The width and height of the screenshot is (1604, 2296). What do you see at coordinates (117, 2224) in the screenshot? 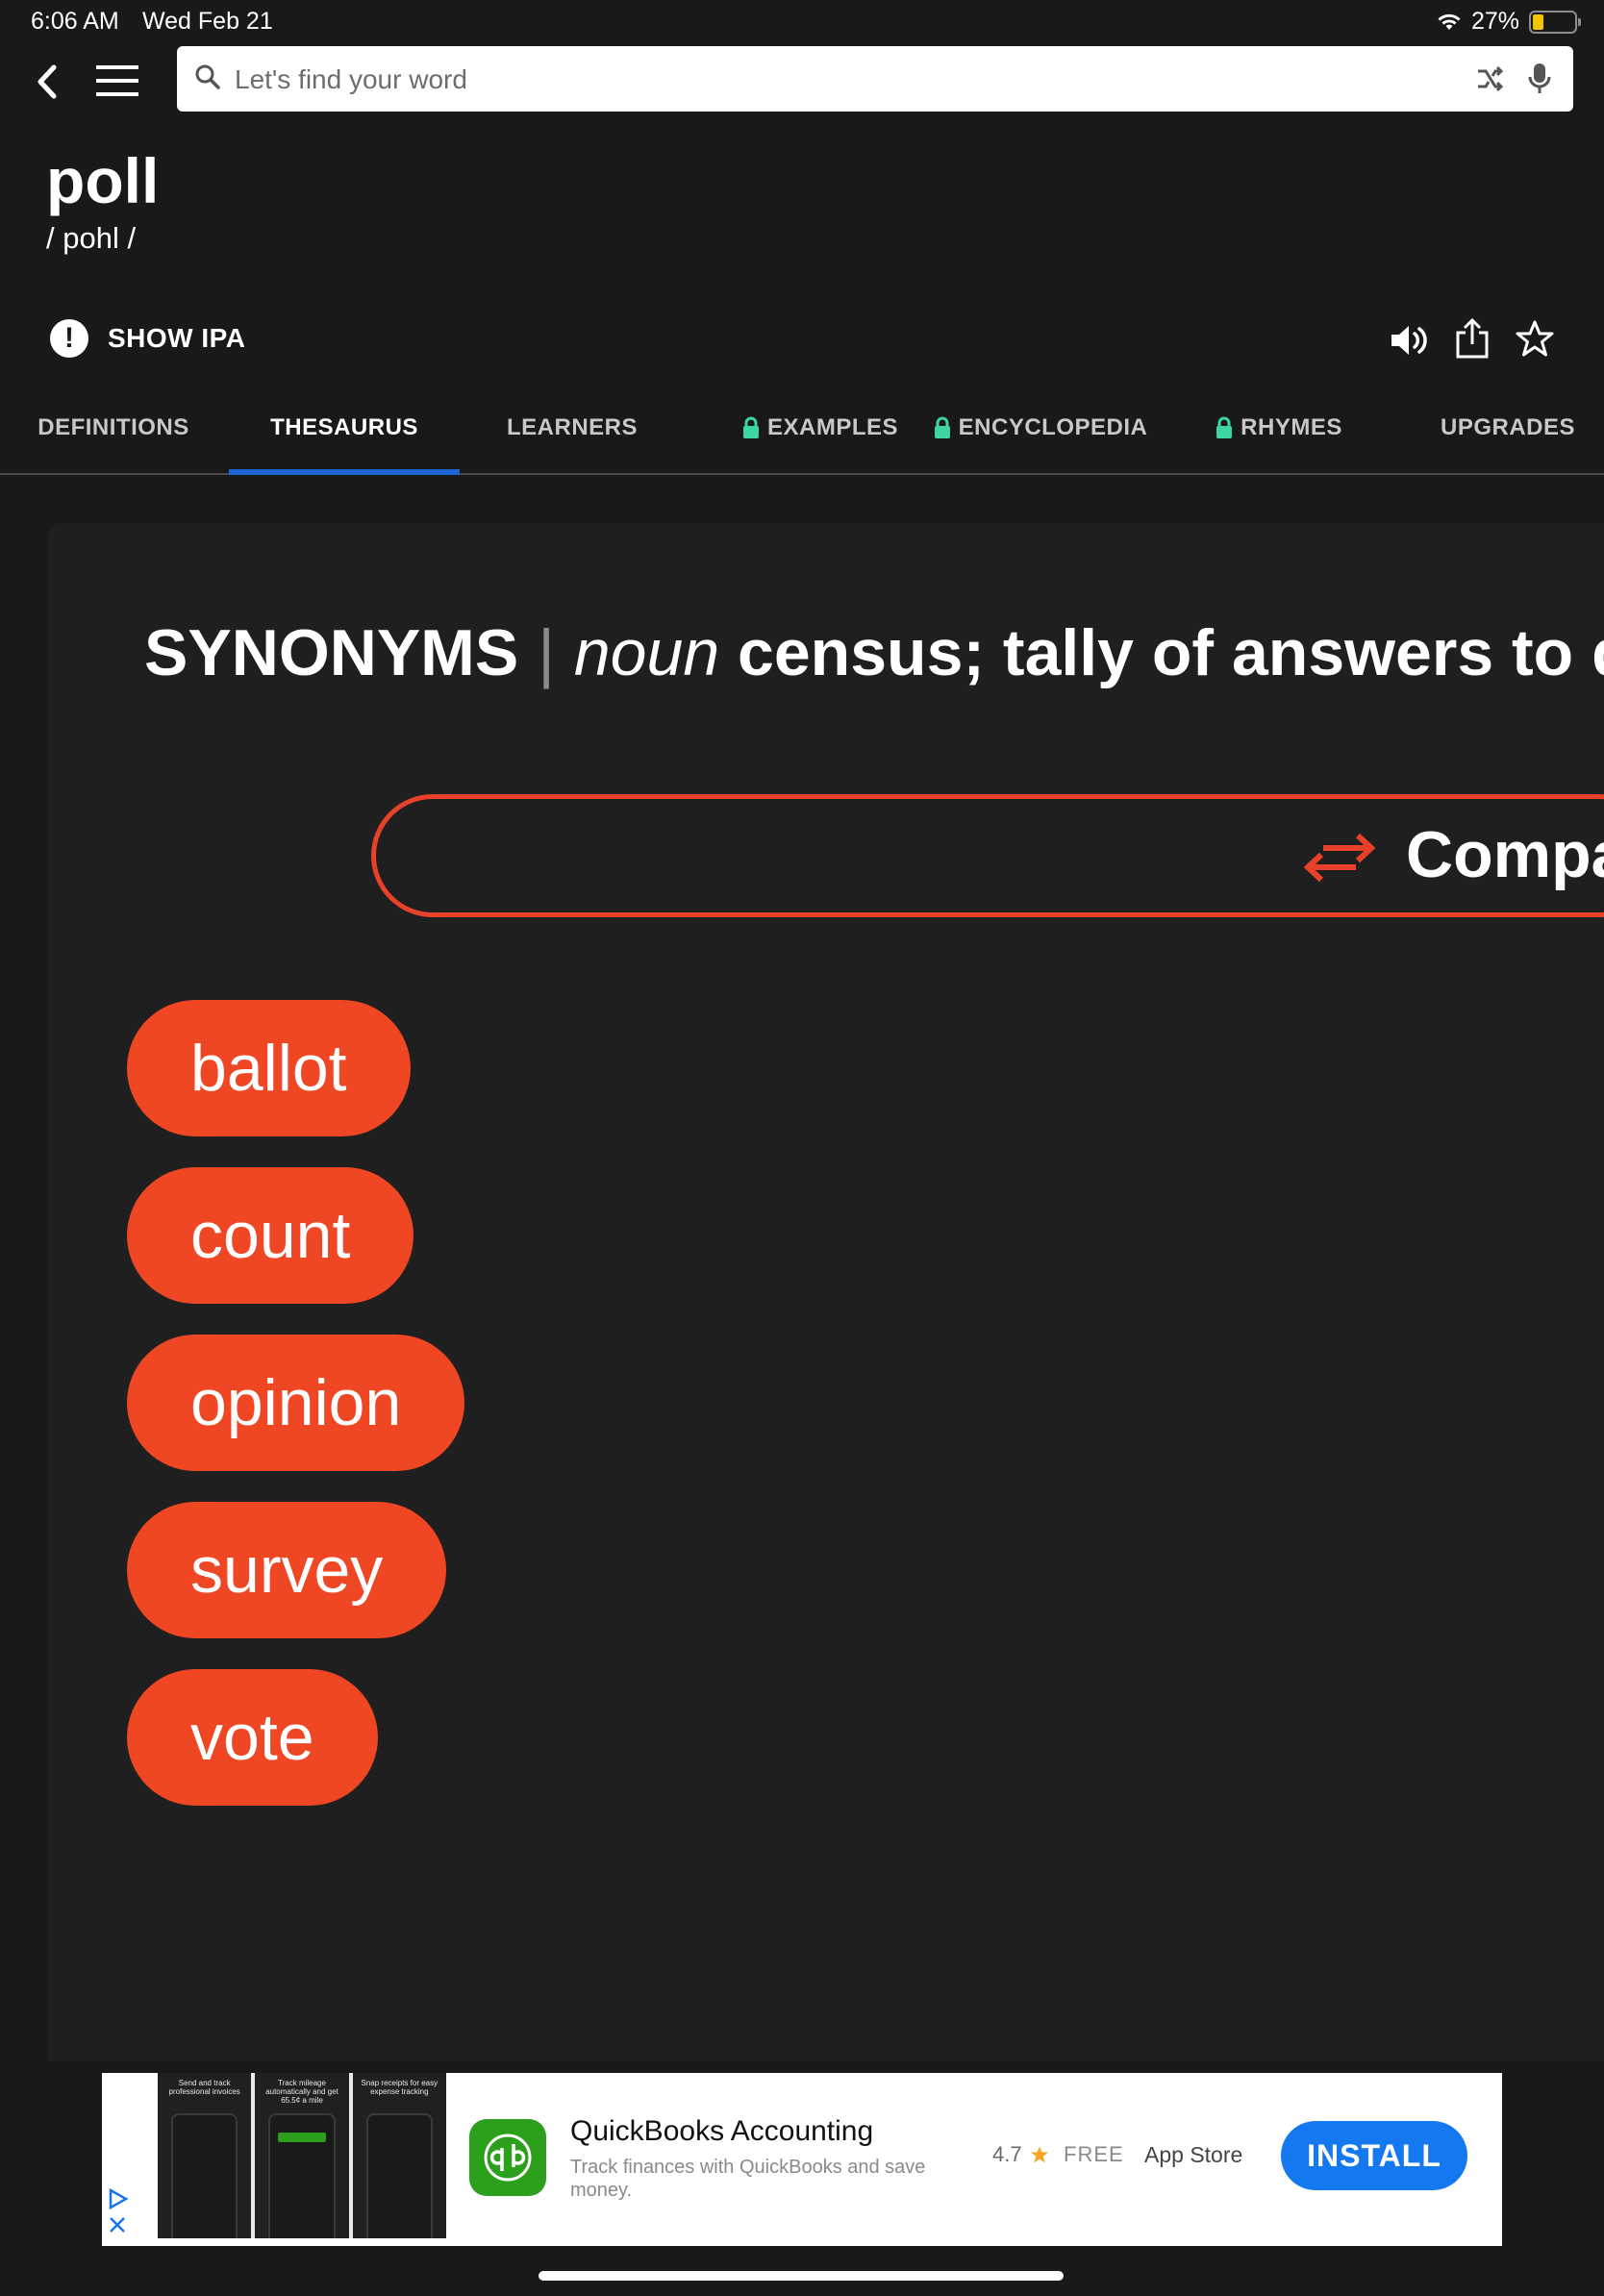
I see `ad-close-icon` at bounding box center [117, 2224].